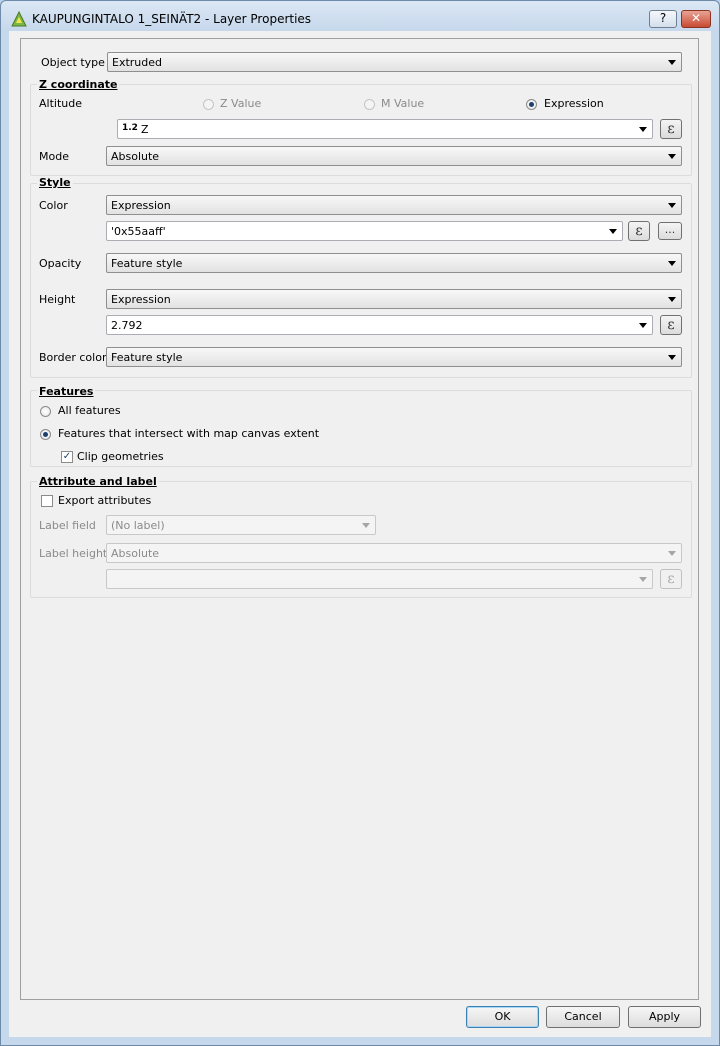 Image resolution: width=720 pixels, height=1046 pixels. What do you see at coordinates (664, 1017) in the screenshot?
I see `apply-button: Apply` at bounding box center [664, 1017].